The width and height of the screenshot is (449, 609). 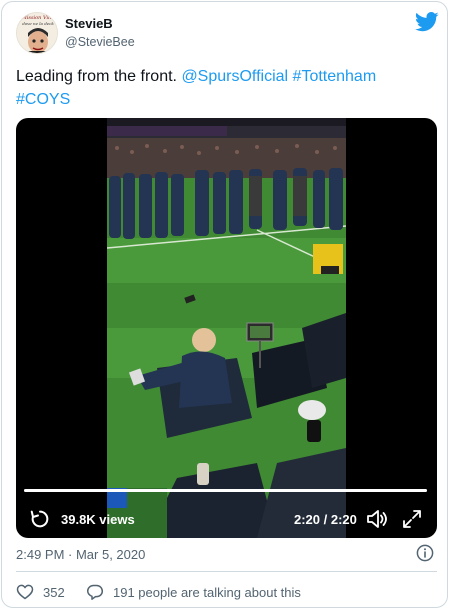 What do you see at coordinates (425, 553) in the screenshot?
I see `info-icon` at bounding box center [425, 553].